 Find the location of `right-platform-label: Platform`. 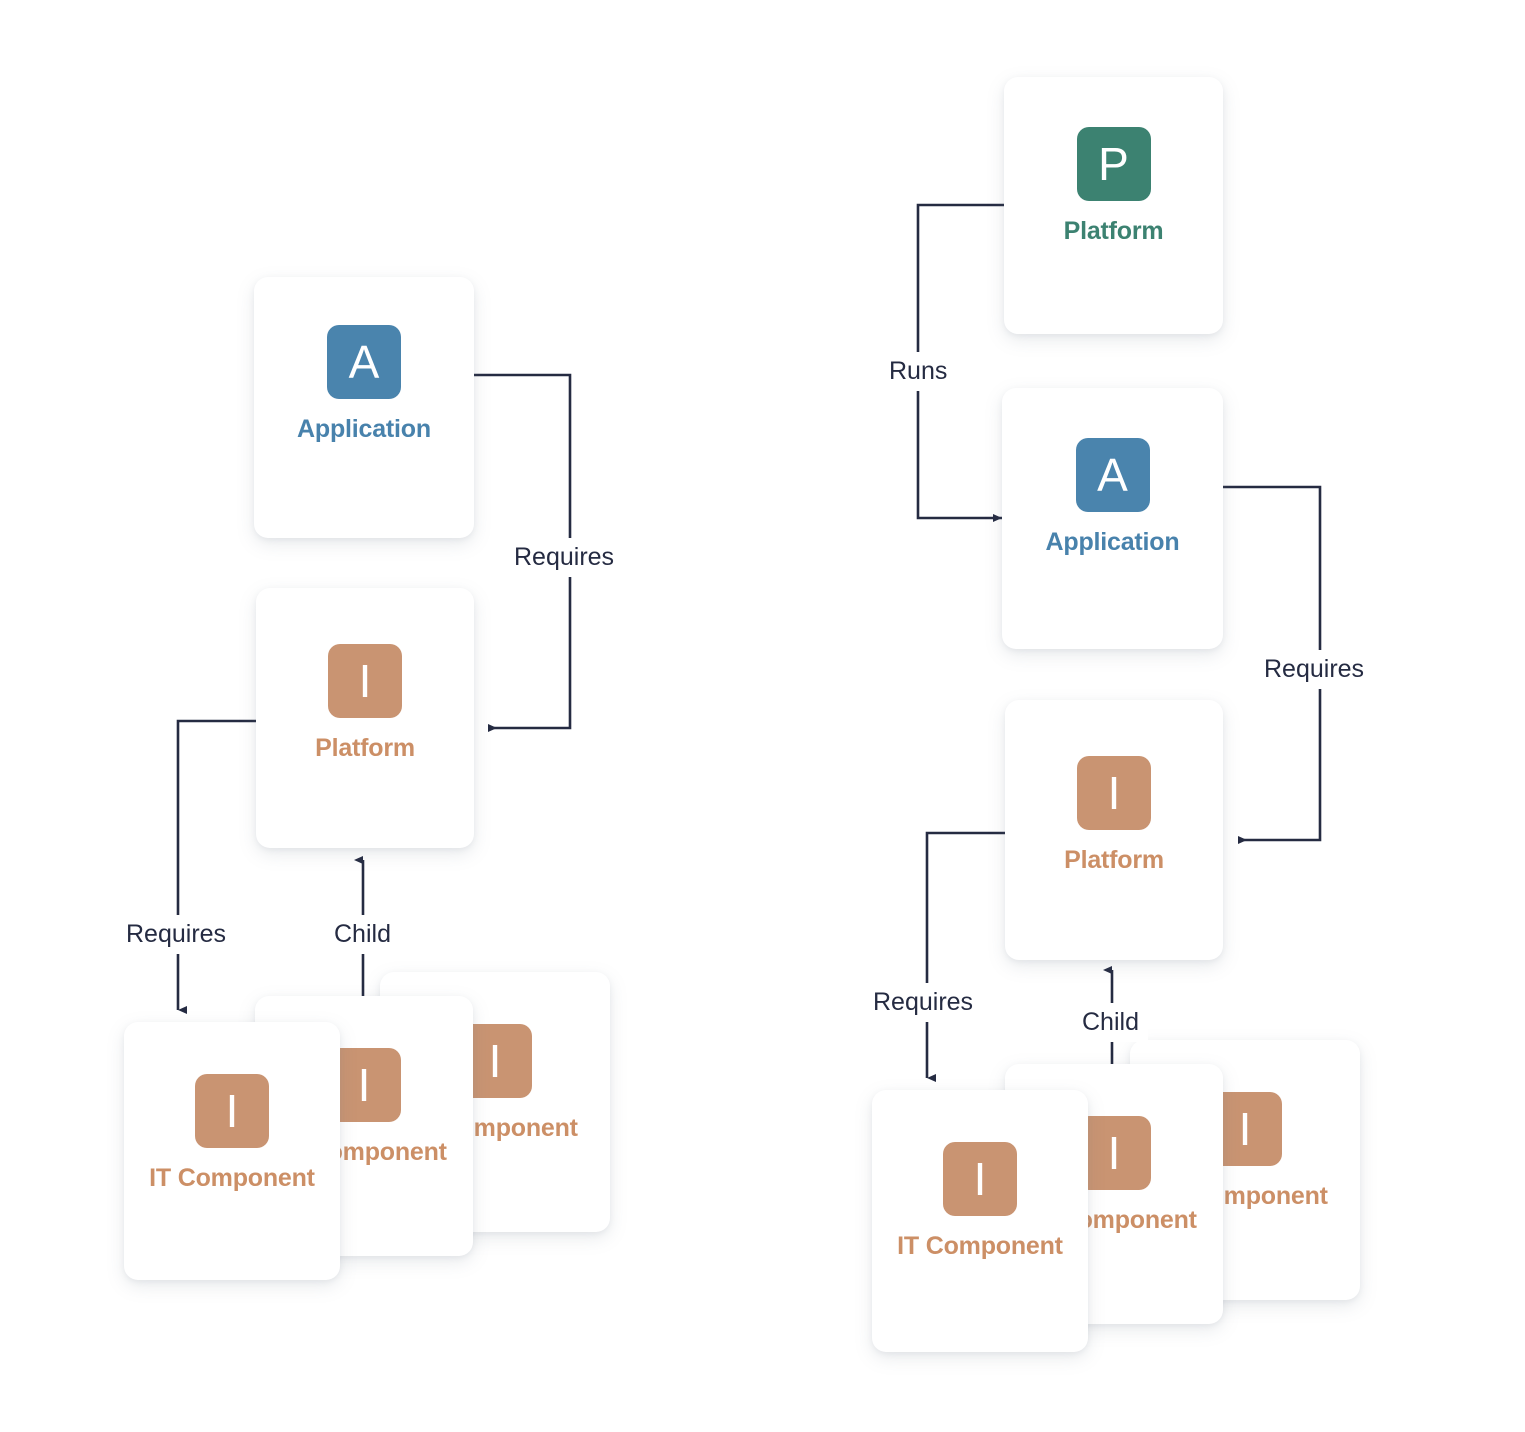

right-platform-label: Platform is located at coordinates (1114, 860).